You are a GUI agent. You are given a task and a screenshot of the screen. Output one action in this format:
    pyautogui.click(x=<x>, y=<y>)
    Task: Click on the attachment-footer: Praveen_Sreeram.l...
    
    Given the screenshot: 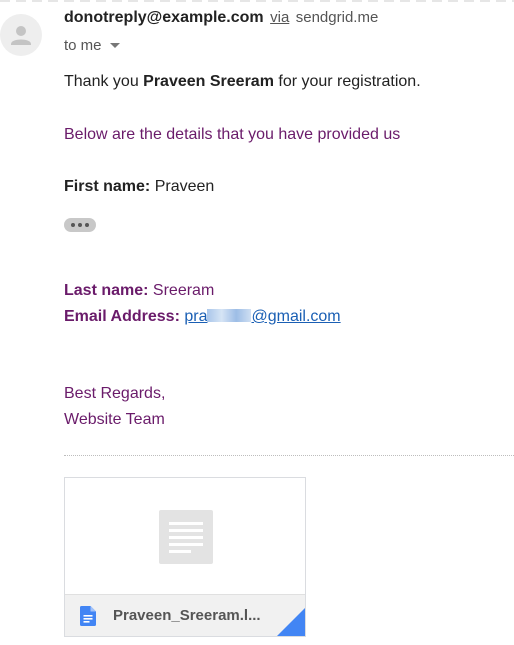 What is the action you would take?
    pyautogui.click(x=185, y=615)
    